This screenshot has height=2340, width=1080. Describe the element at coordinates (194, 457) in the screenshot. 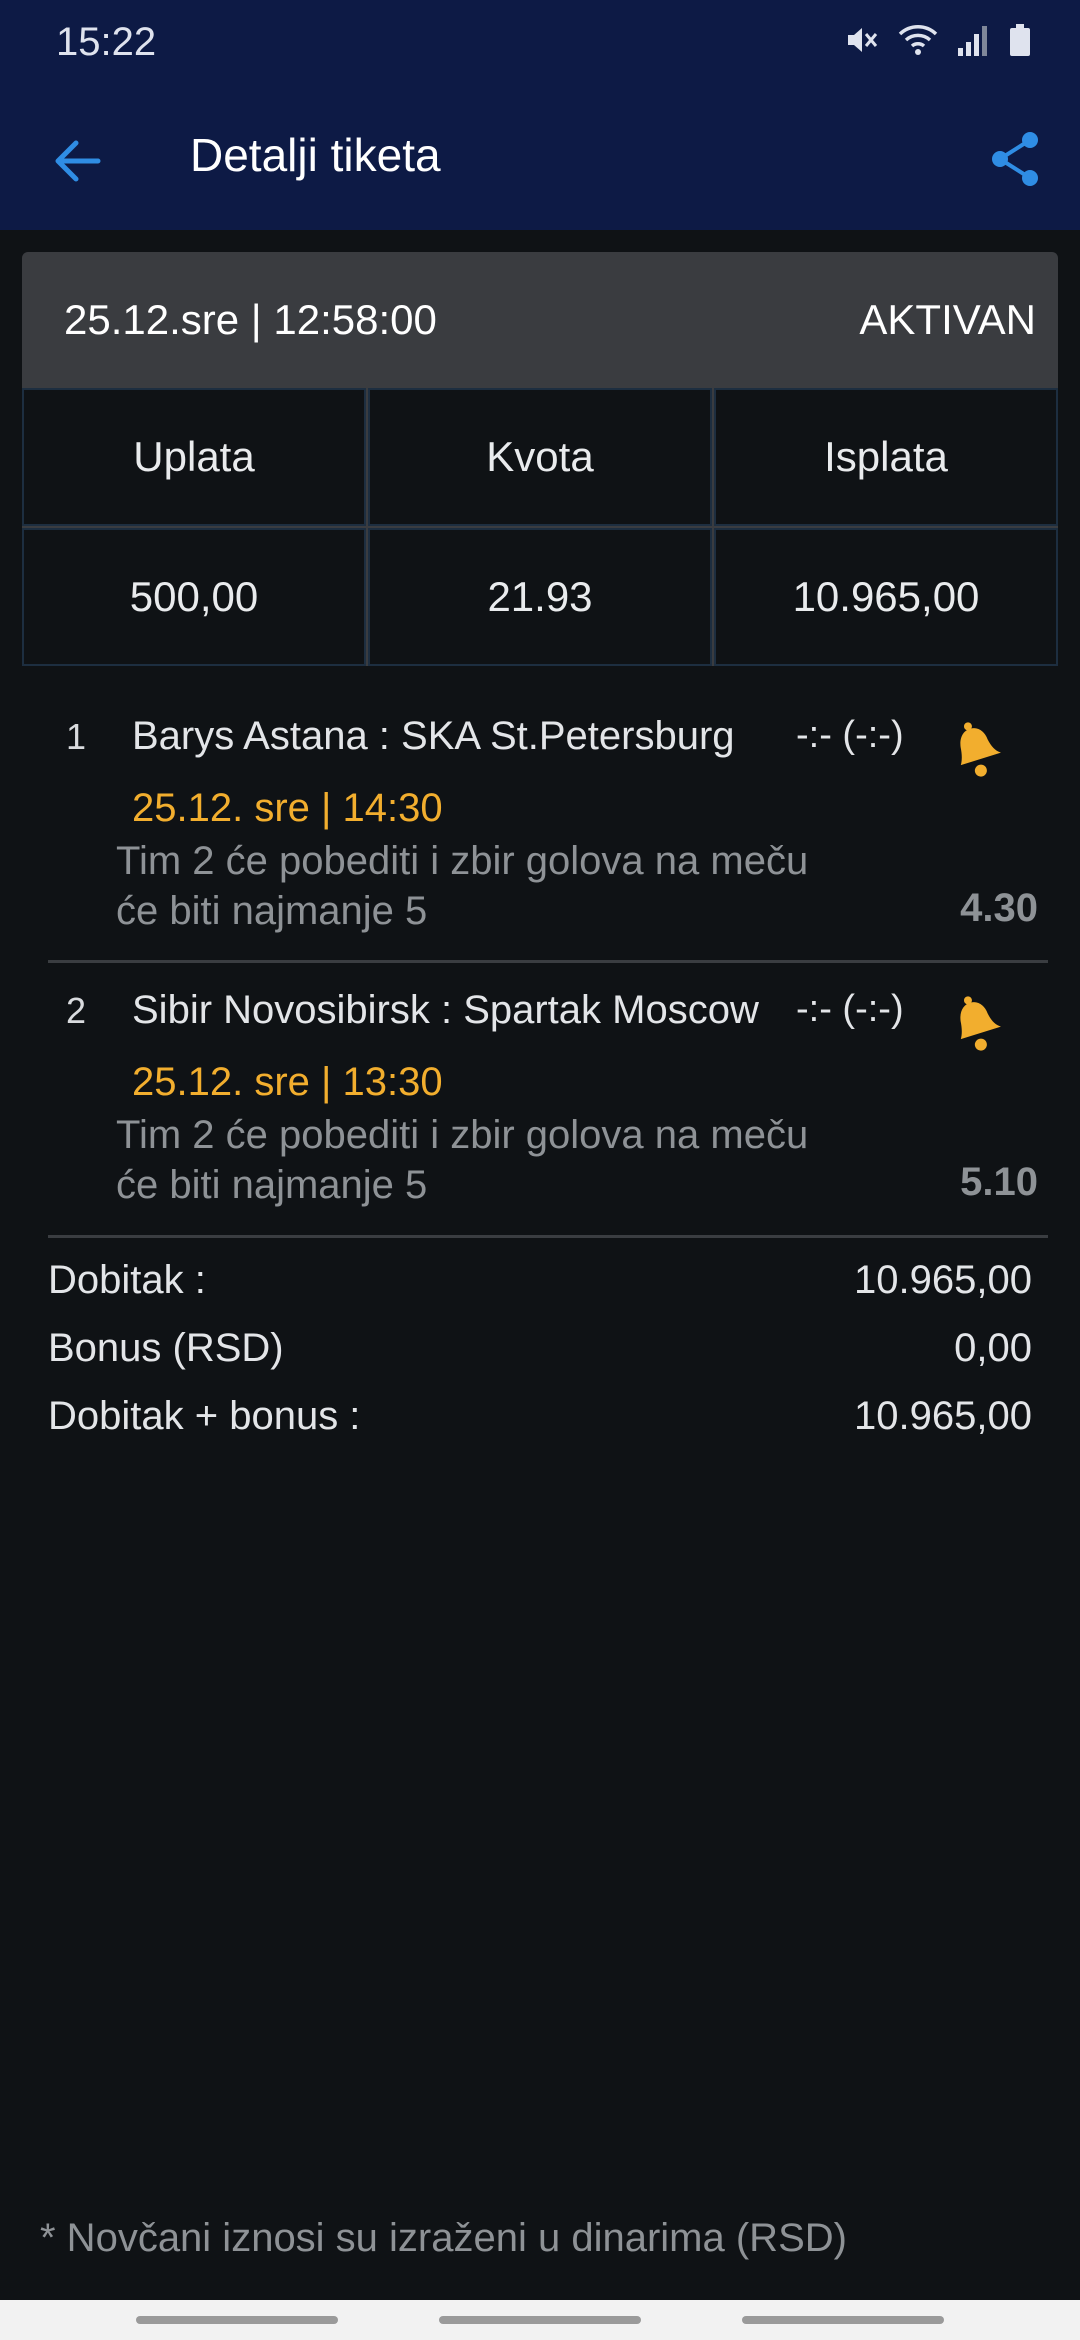

I see `payment-header: Uplata` at that location.